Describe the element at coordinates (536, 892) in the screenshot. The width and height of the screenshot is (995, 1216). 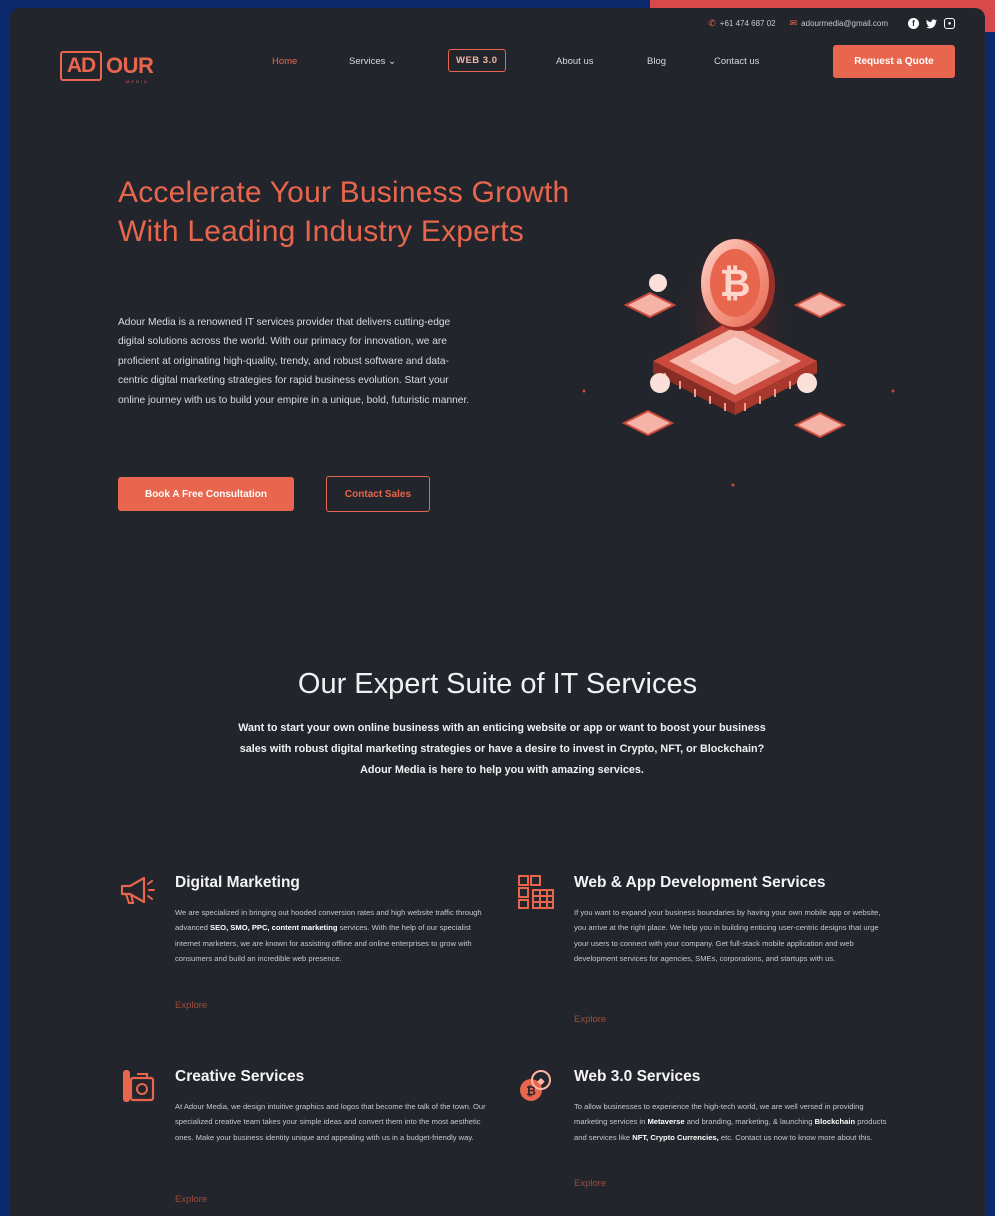
I see `app-grid-icon` at that location.